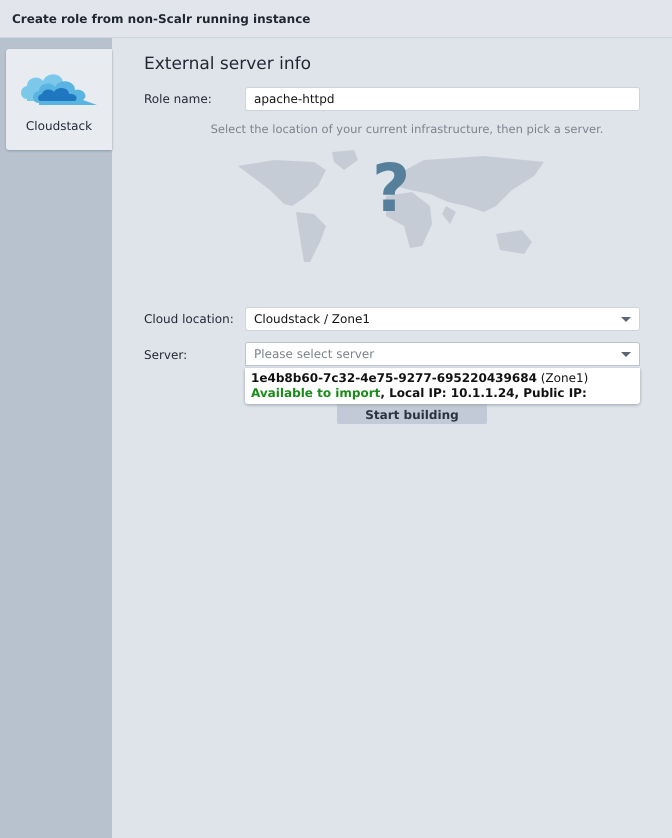 The image size is (672, 838). What do you see at coordinates (228, 64) in the screenshot?
I see `section-heading: External server info` at bounding box center [228, 64].